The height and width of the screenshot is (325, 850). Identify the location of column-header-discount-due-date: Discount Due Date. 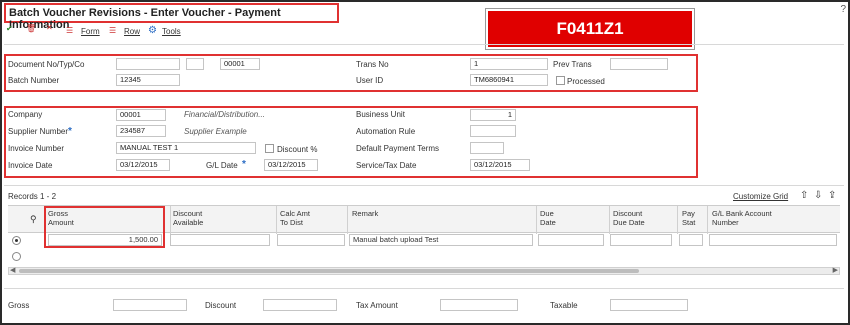
(629, 218).